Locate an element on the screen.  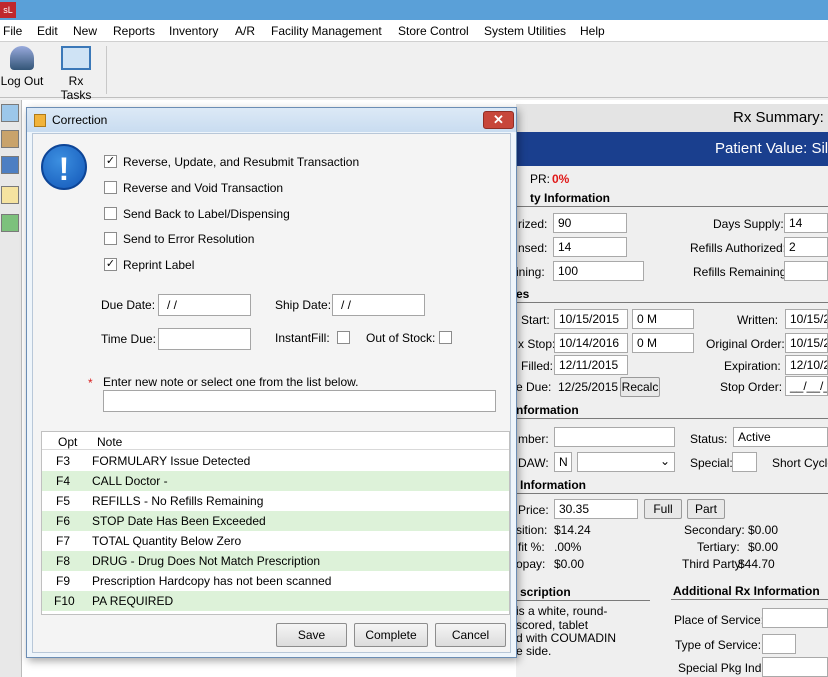
instantfill-label: InstantFill: is located at coordinates (302, 338).